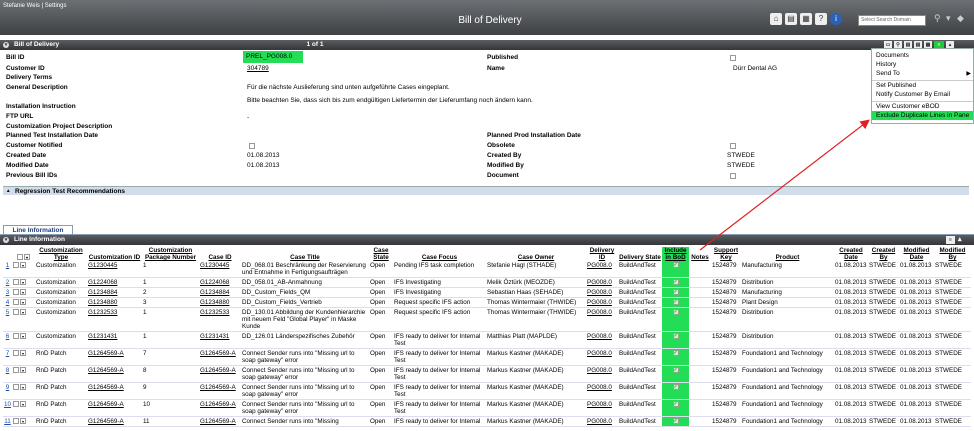  I want to click on cell-idx: 2, so click(7, 282).